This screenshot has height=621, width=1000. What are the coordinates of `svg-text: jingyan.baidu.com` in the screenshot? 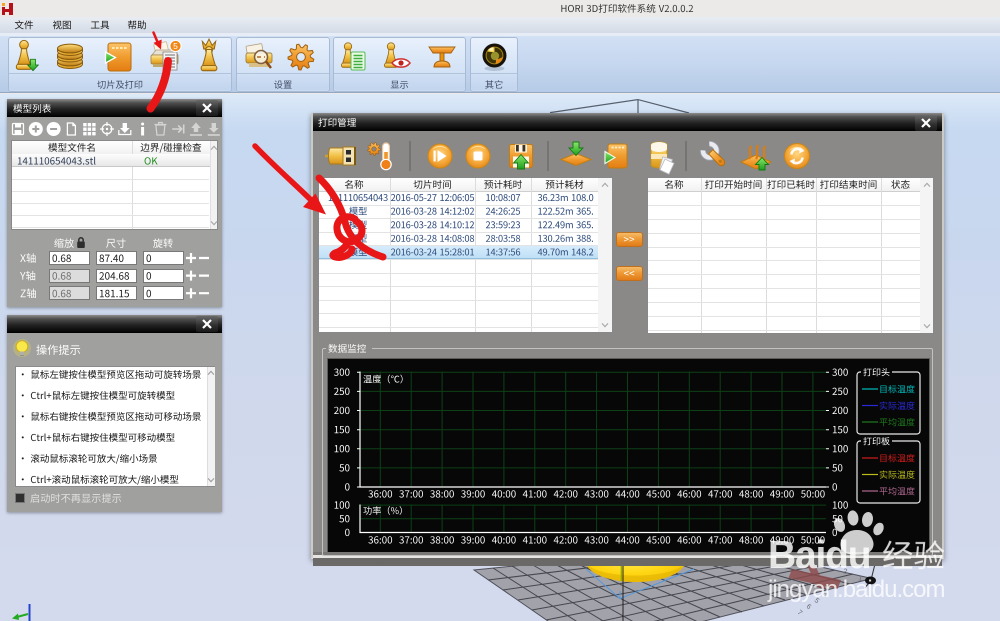 It's located at (855, 589).